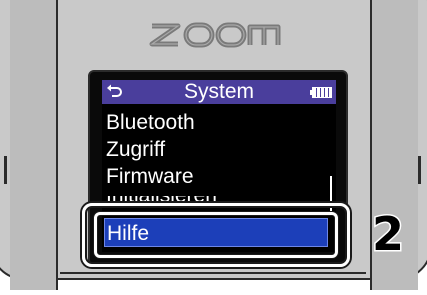 This screenshot has height=295, width=427. I want to click on title-bar: System, so click(219, 92).